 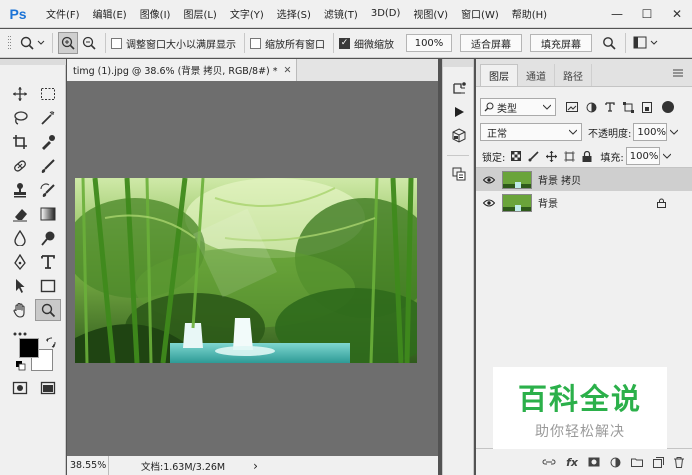 I want to click on screen-mode-icon, so click(x=48, y=388).